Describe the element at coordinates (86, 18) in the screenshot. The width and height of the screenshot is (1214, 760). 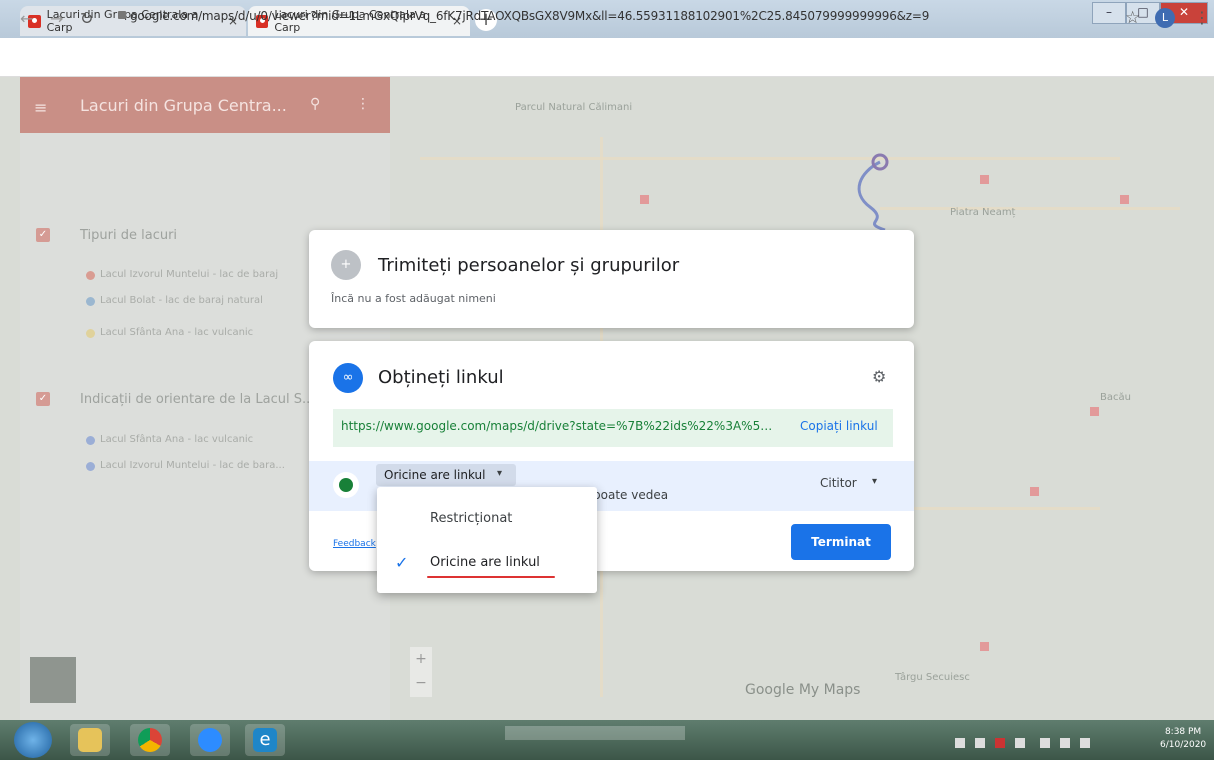
I see `reload-icon: ↻` at that location.